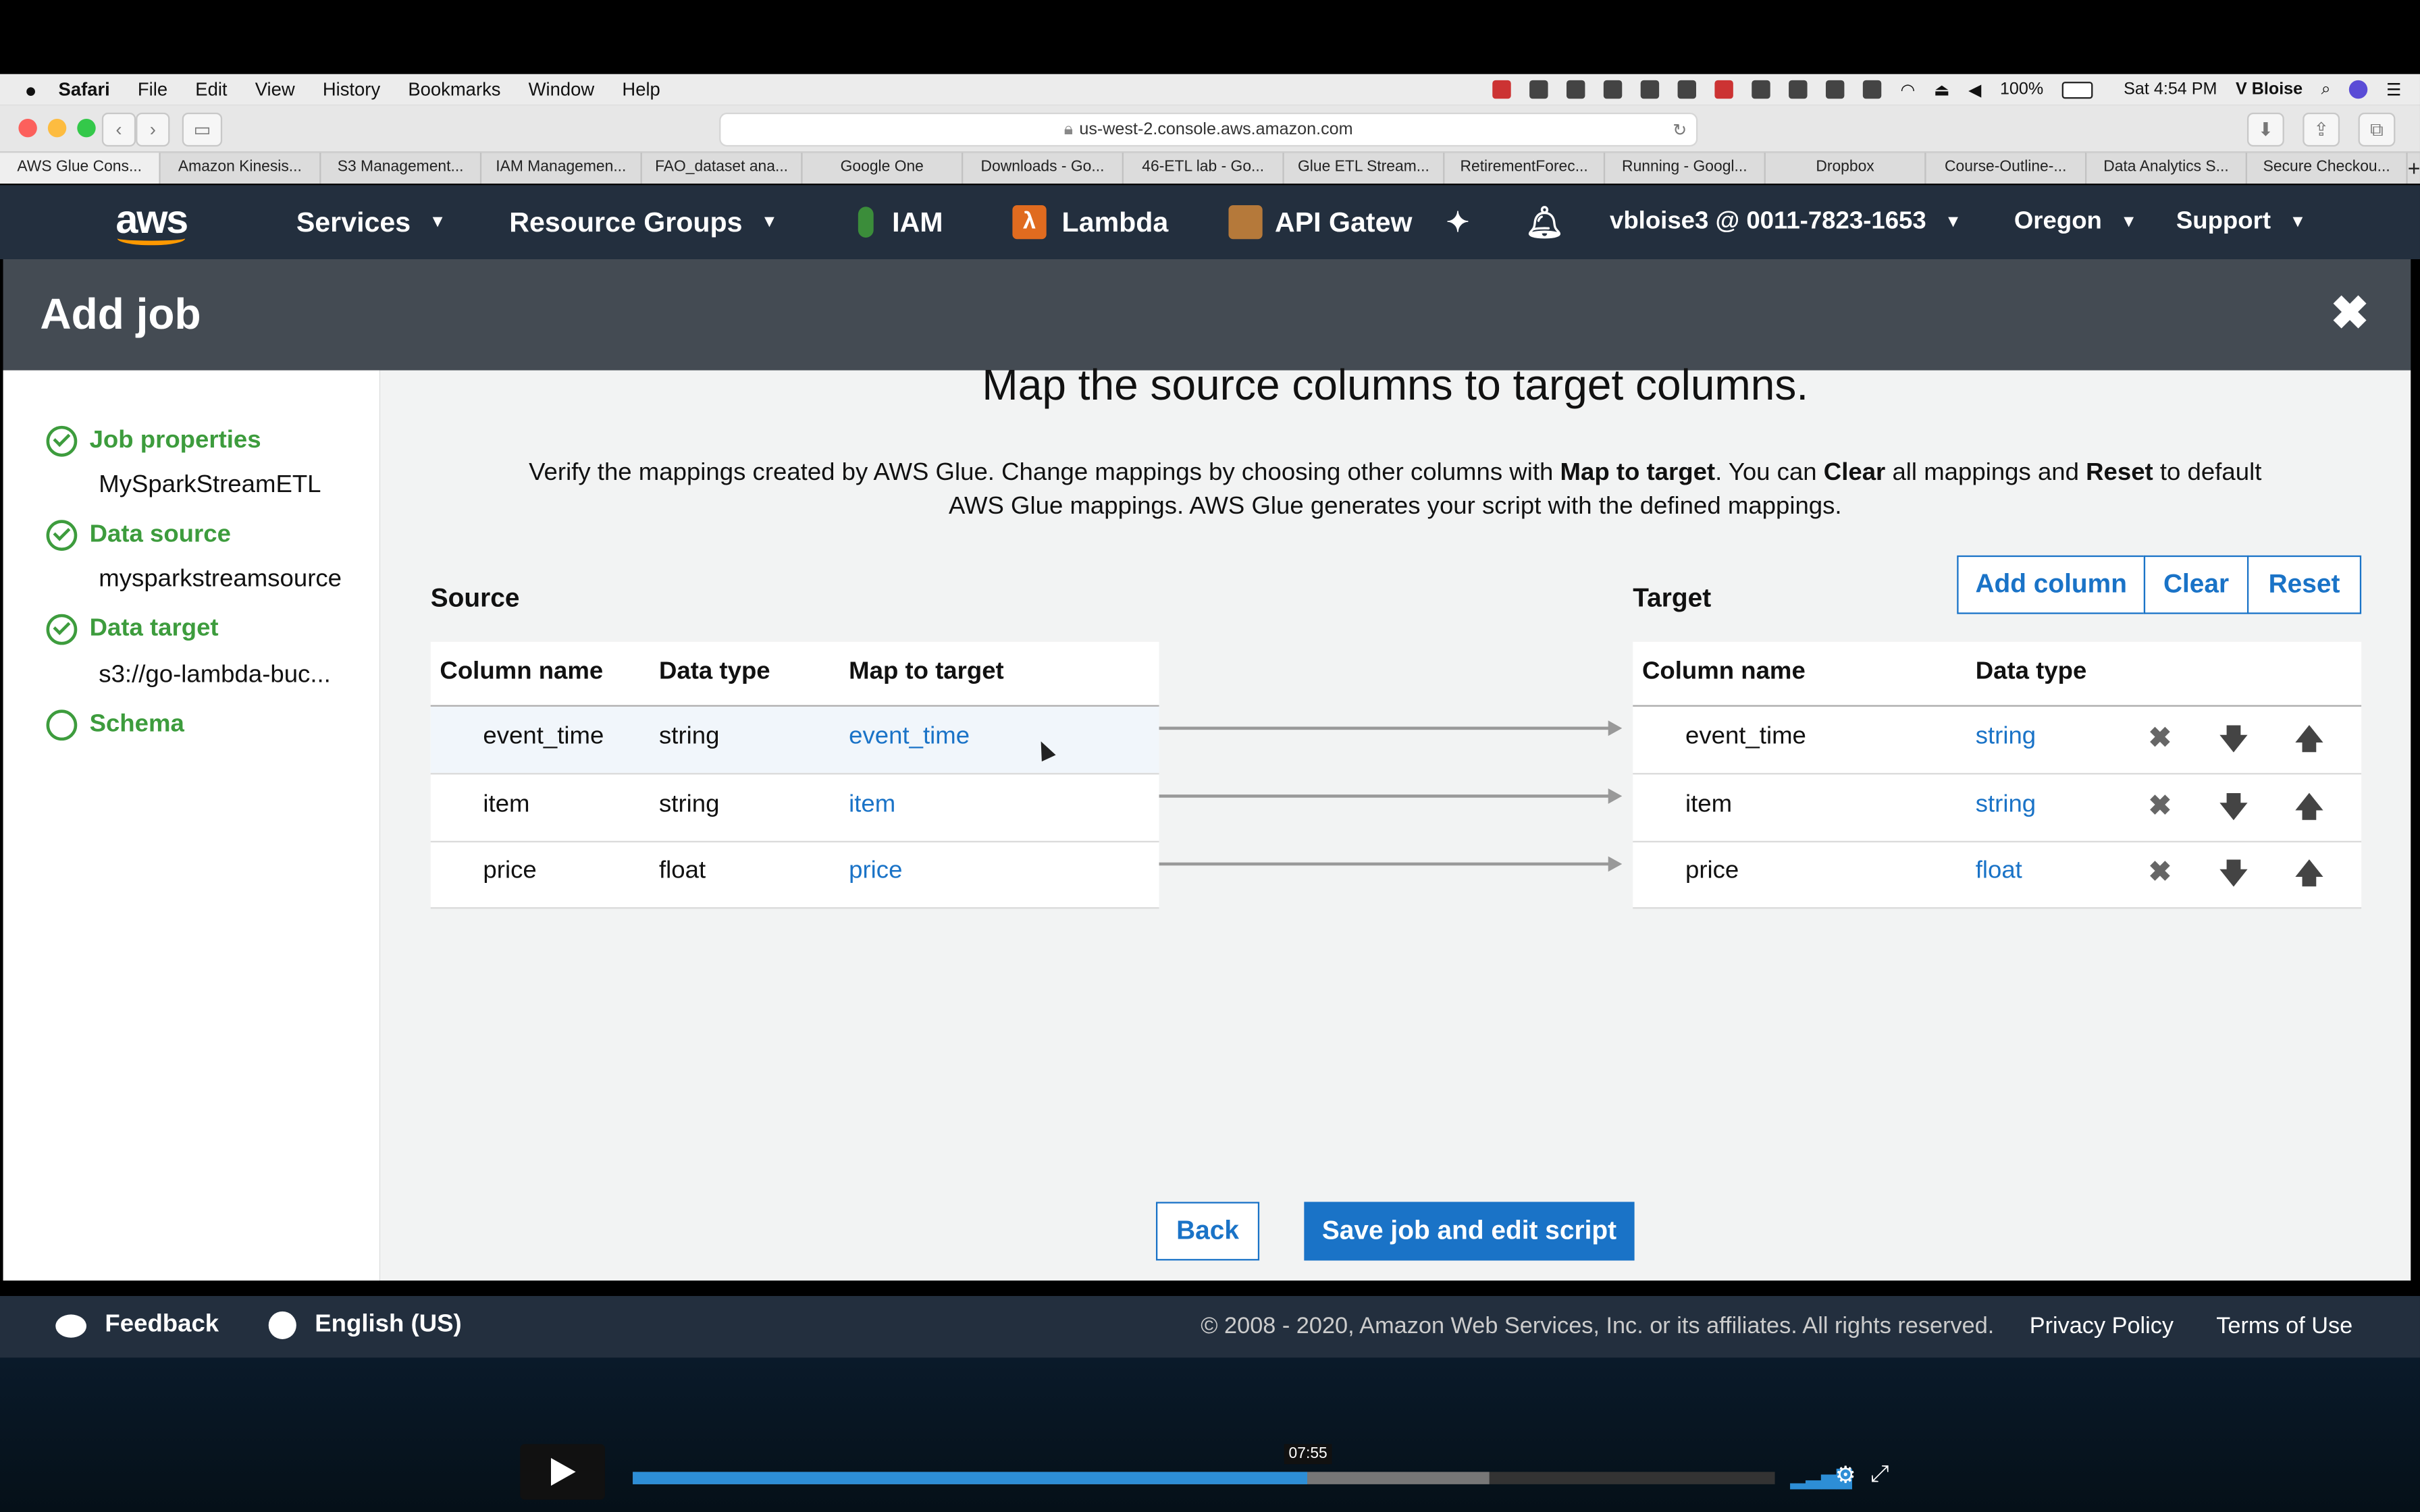 The height and width of the screenshot is (1512, 2420). Describe the element at coordinates (2321, 129) in the screenshot. I see `share-icon: ⇪` at that location.